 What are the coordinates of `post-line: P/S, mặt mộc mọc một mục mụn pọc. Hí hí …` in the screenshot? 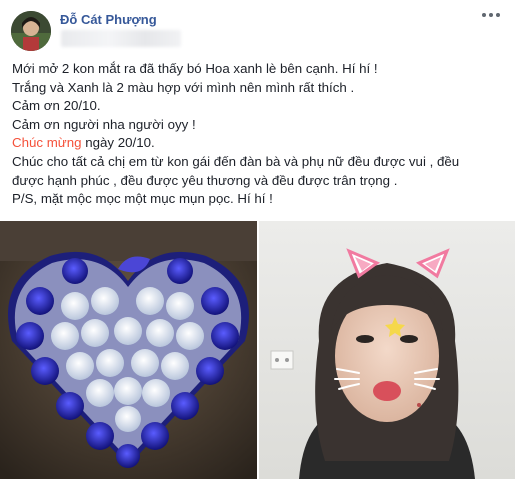 It's located at (142, 199).